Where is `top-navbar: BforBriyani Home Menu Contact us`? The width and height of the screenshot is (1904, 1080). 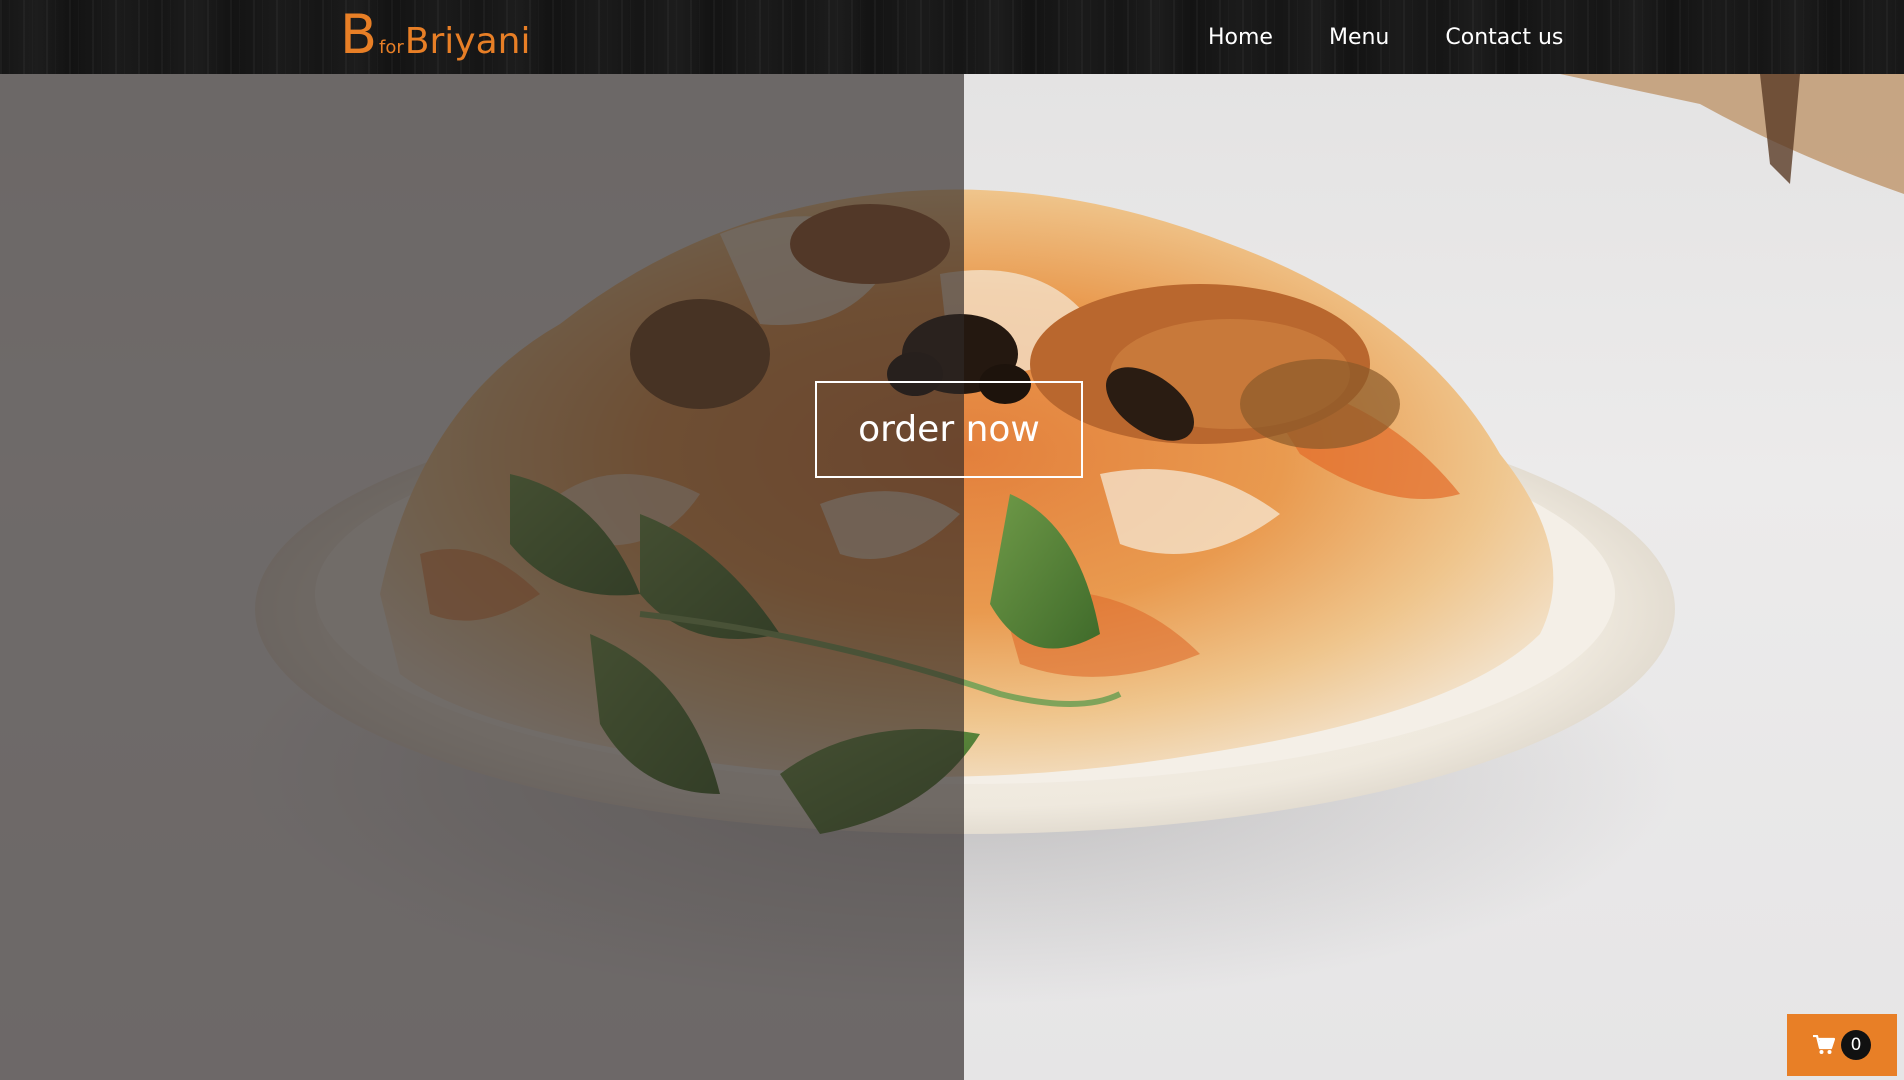 top-navbar: BforBriyani Home Menu Contact us is located at coordinates (952, 37).